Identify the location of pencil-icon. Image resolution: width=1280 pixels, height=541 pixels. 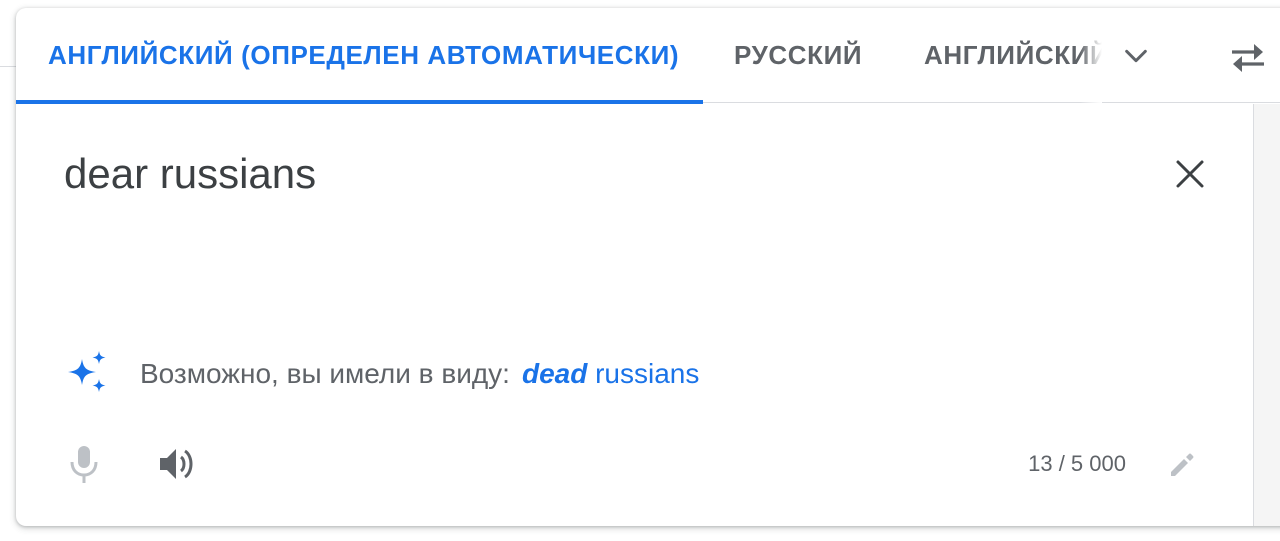
(1182, 465).